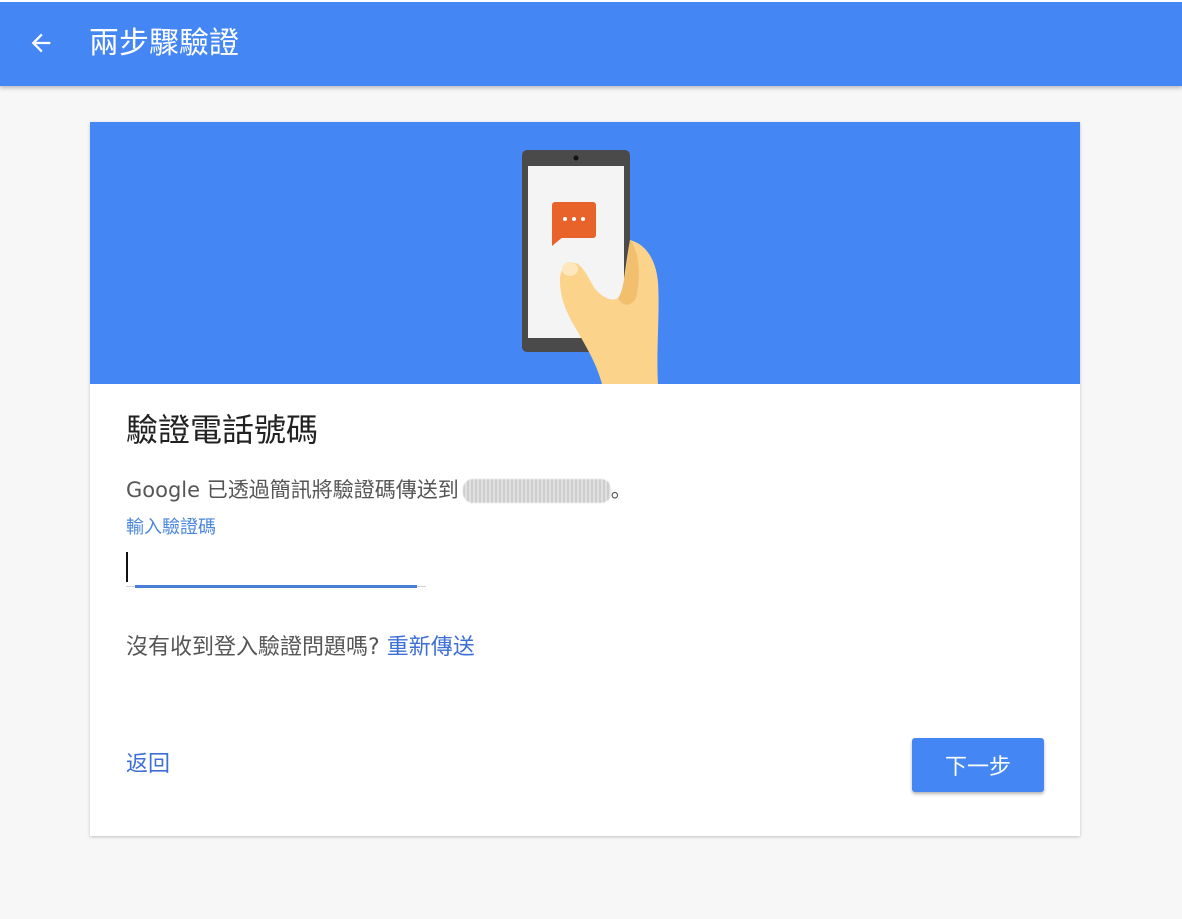  What do you see at coordinates (148, 765) in the screenshot?
I see `back-button: 返回` at bounding box center [148, 765].